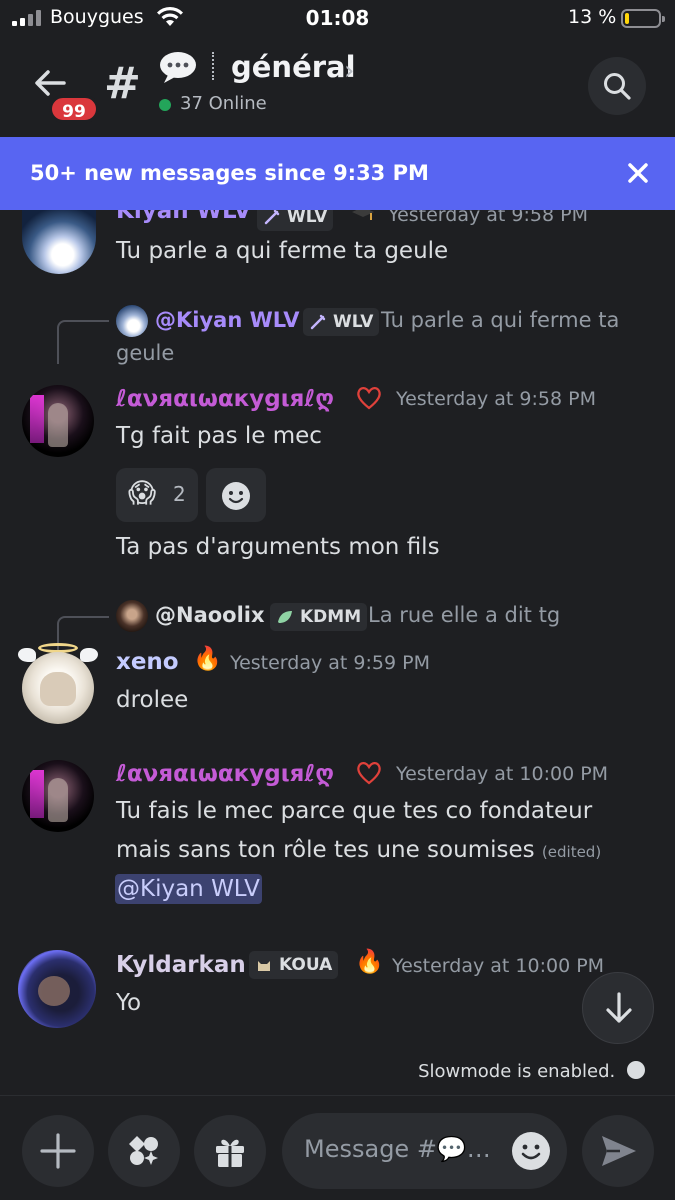  I want to click on online-status-dot, so click(165, 105).